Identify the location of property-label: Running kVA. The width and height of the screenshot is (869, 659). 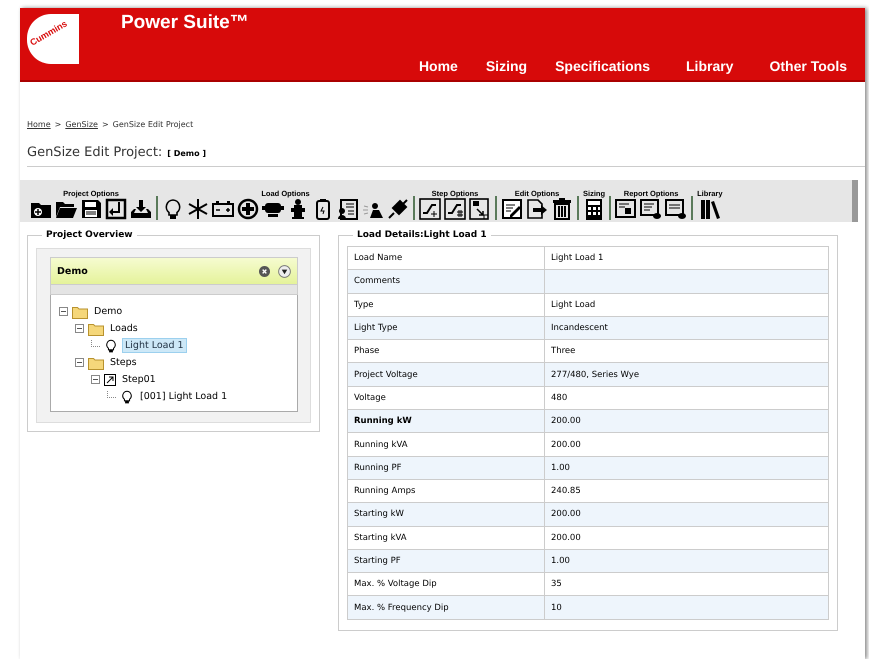
(446, 444).